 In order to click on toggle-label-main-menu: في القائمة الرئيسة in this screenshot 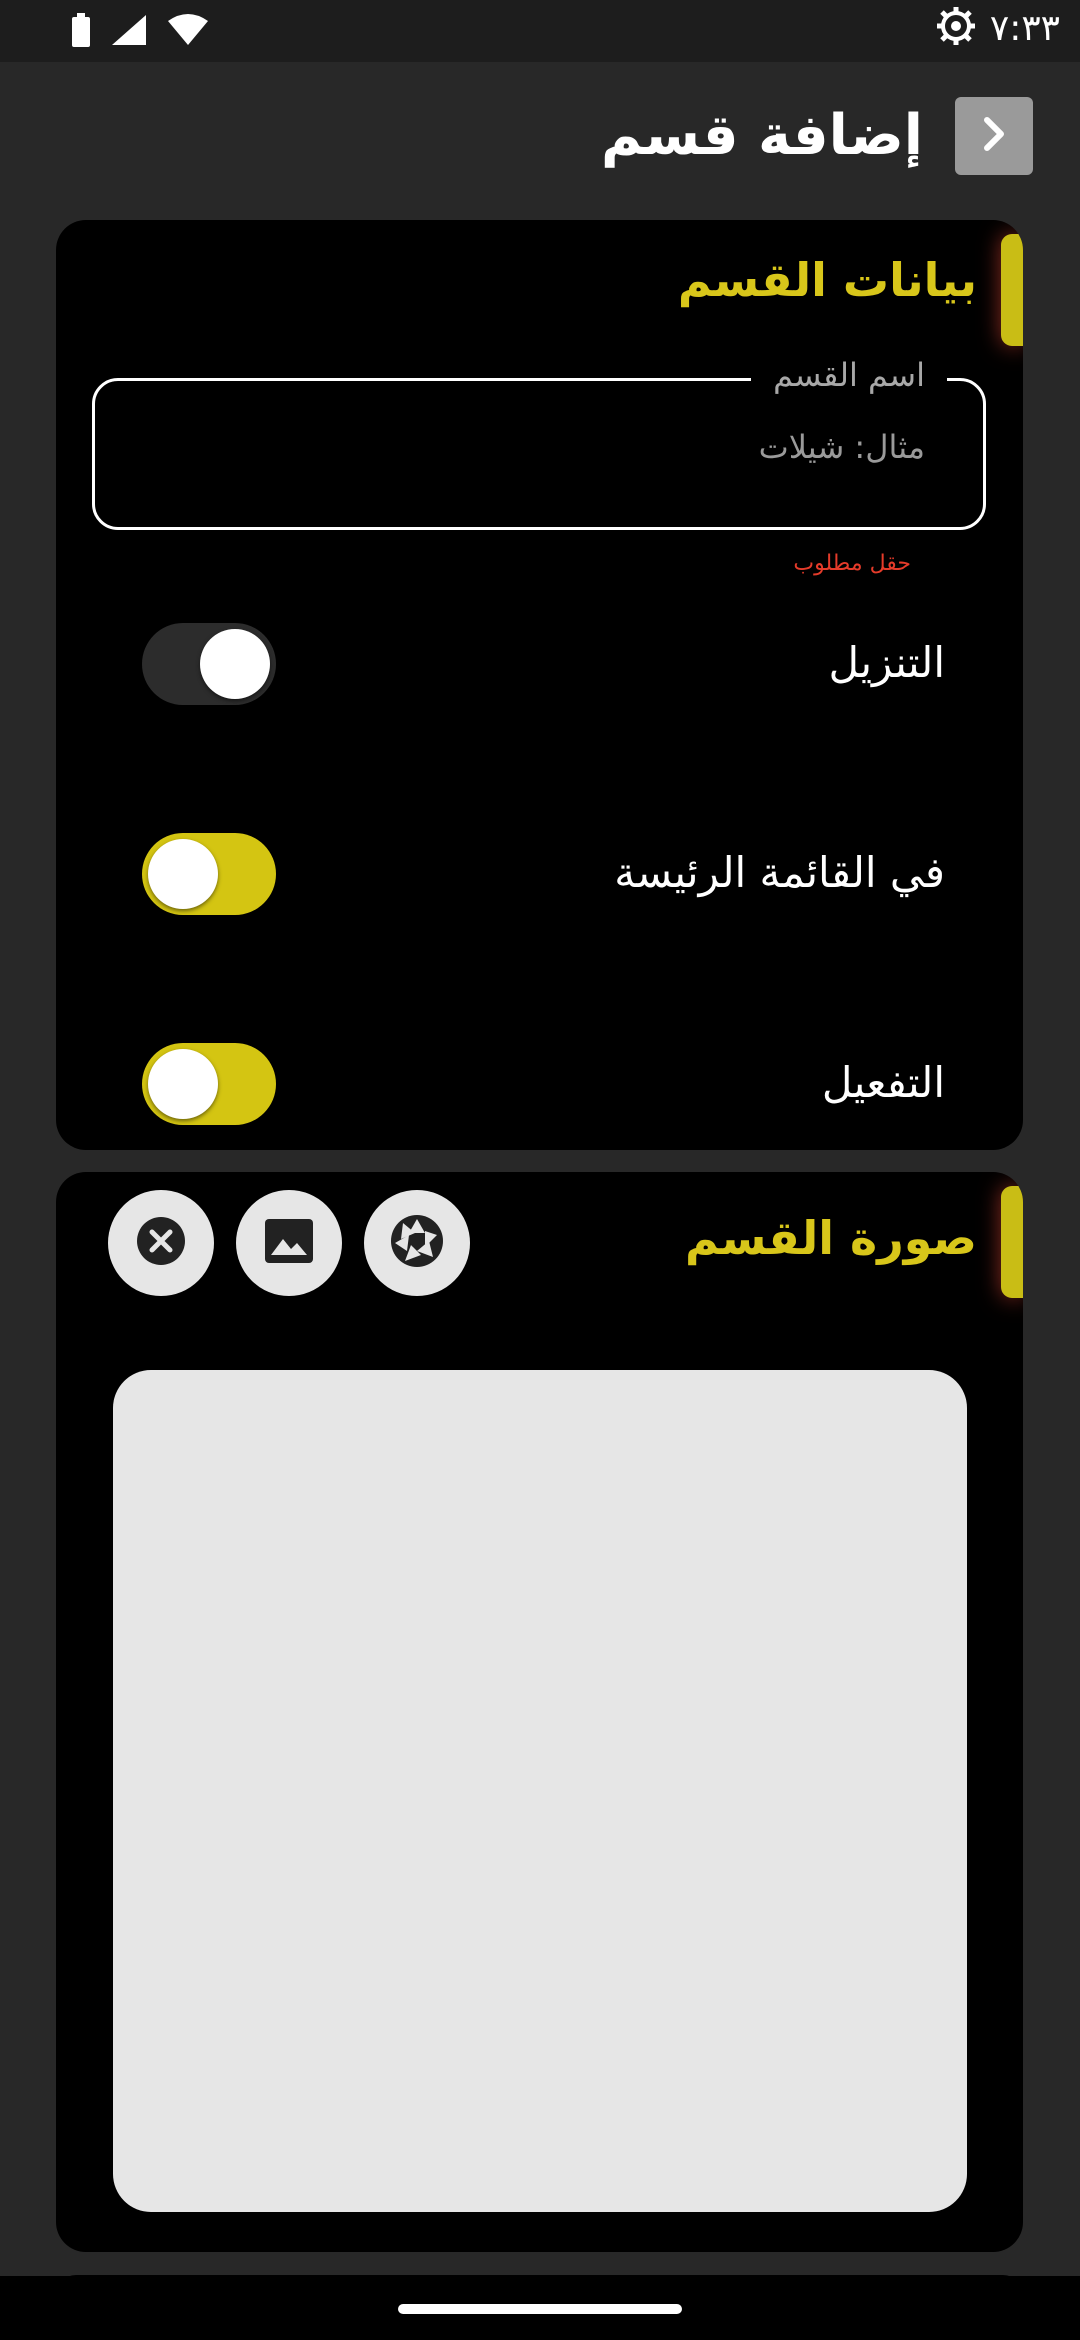, I will do `click(779, 872)`.